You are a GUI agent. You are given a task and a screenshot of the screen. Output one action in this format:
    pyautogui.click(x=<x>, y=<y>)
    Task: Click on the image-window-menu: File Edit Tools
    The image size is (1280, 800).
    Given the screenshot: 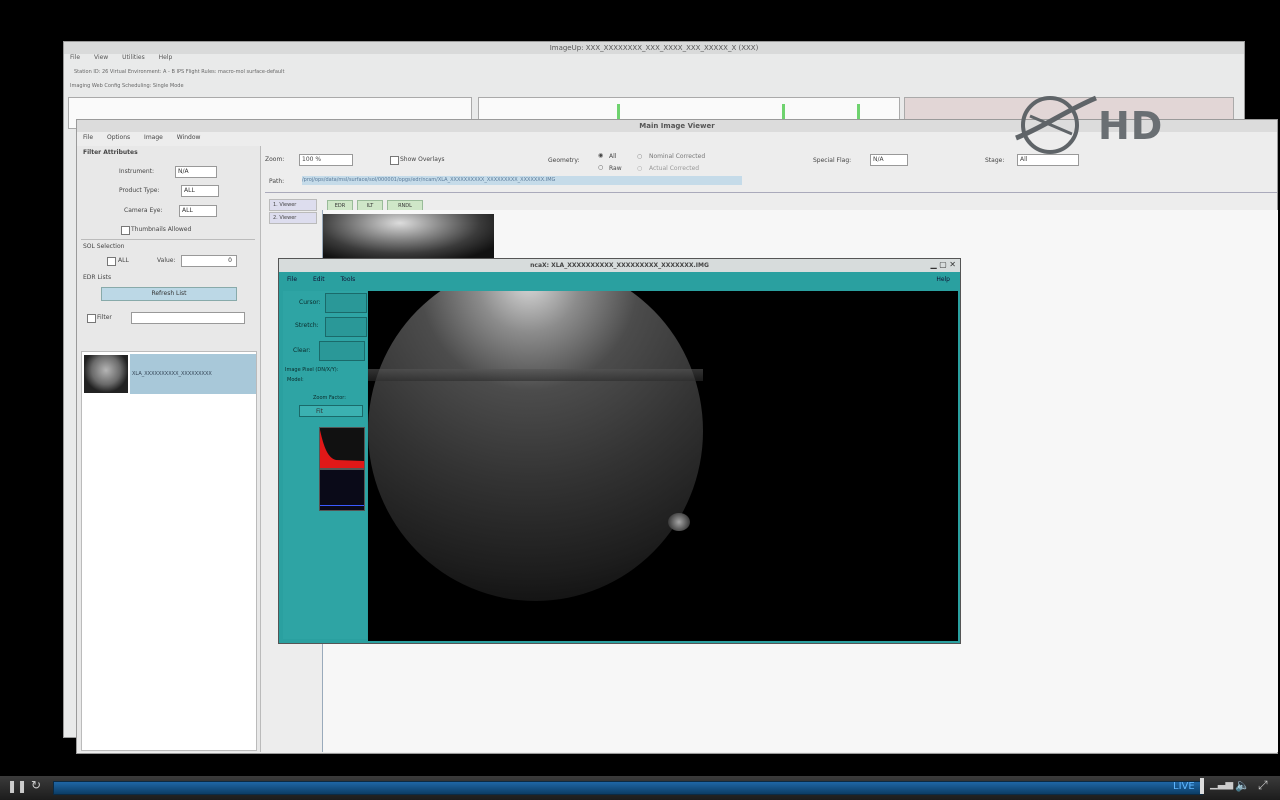 What is the action you would take?
    pyautogui.click(x=328, y=279)
    